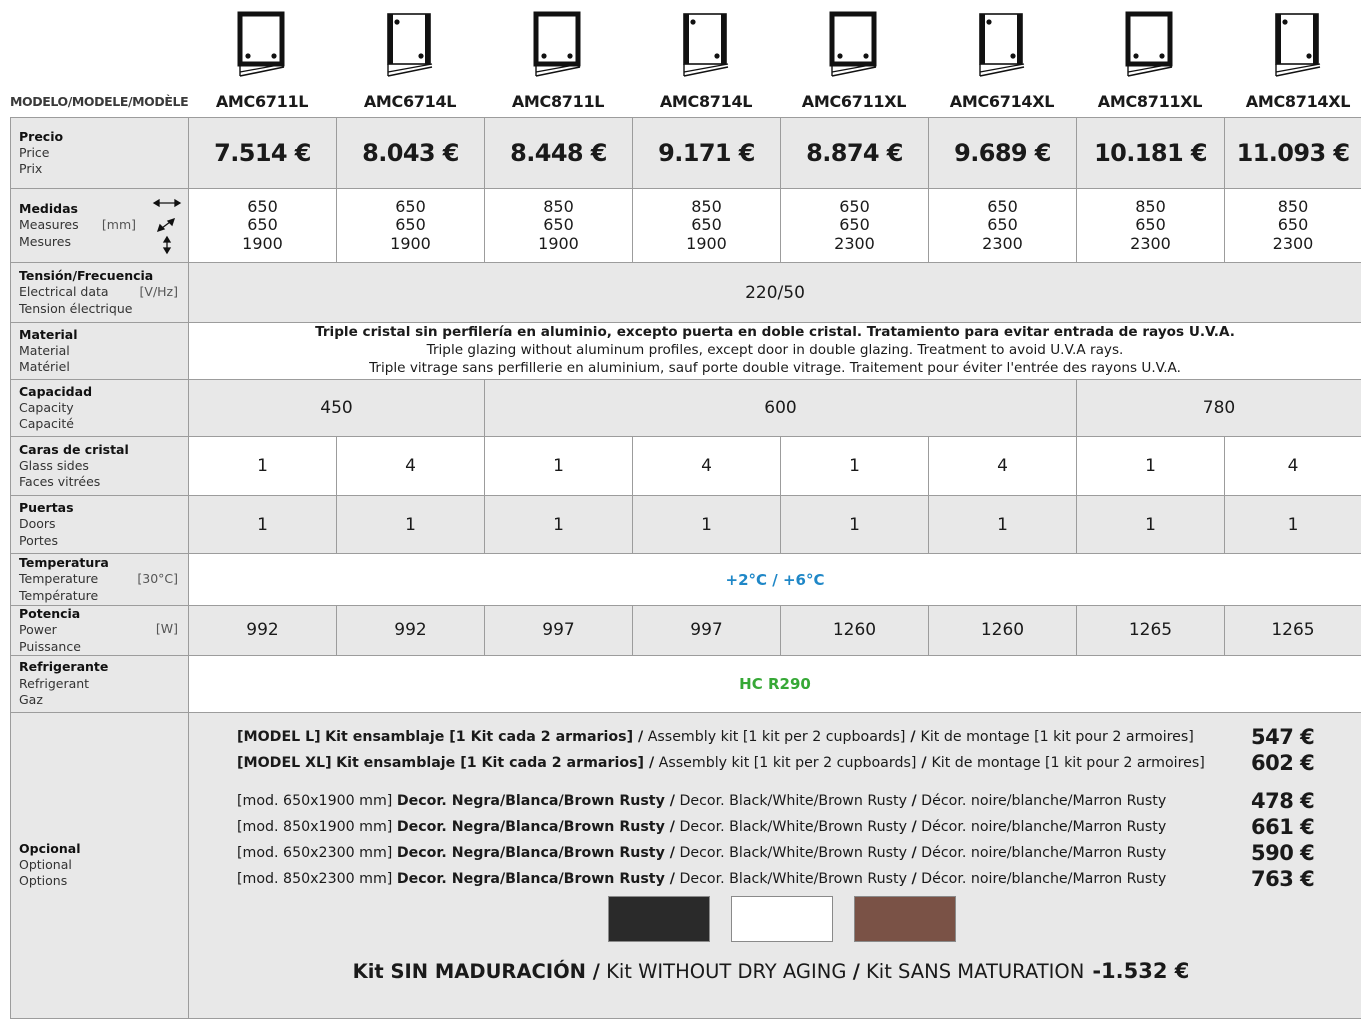 The height and width of the screenshot is (1026, 1361). Describe the element at coordinates (1292, 58) in the screenshot. I see `model-column: AMC8714XL` at that location.